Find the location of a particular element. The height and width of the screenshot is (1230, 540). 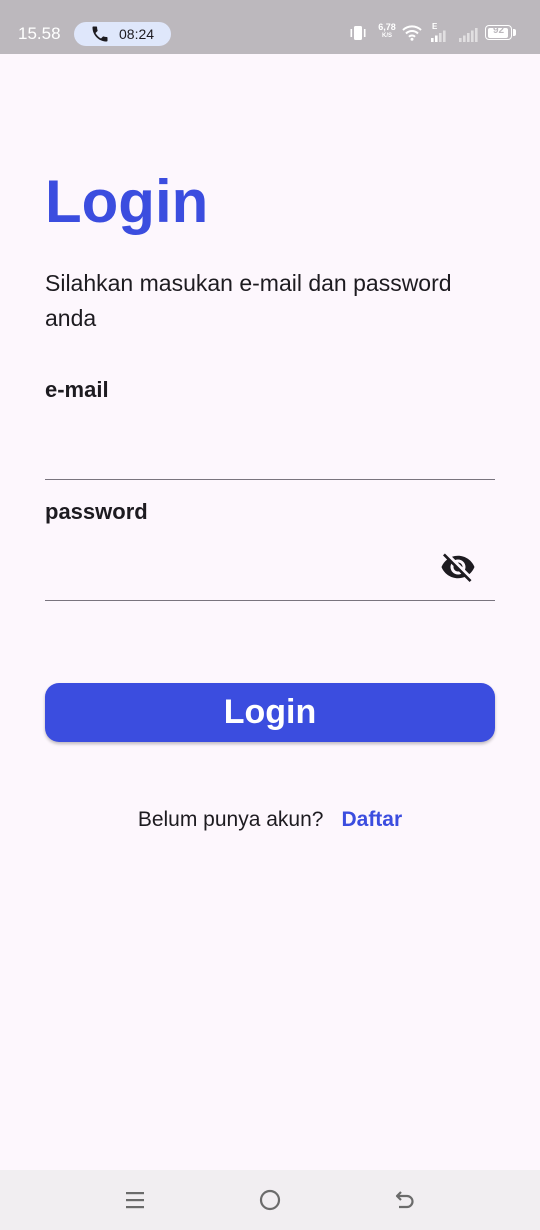

password-visibility-toggle is located at coordinates (458, 567).